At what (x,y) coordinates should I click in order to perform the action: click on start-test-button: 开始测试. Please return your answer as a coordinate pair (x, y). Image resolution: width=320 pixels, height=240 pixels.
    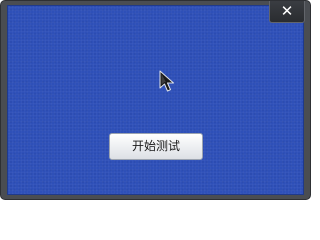
    Looking at the image, I should click on (156, 146).